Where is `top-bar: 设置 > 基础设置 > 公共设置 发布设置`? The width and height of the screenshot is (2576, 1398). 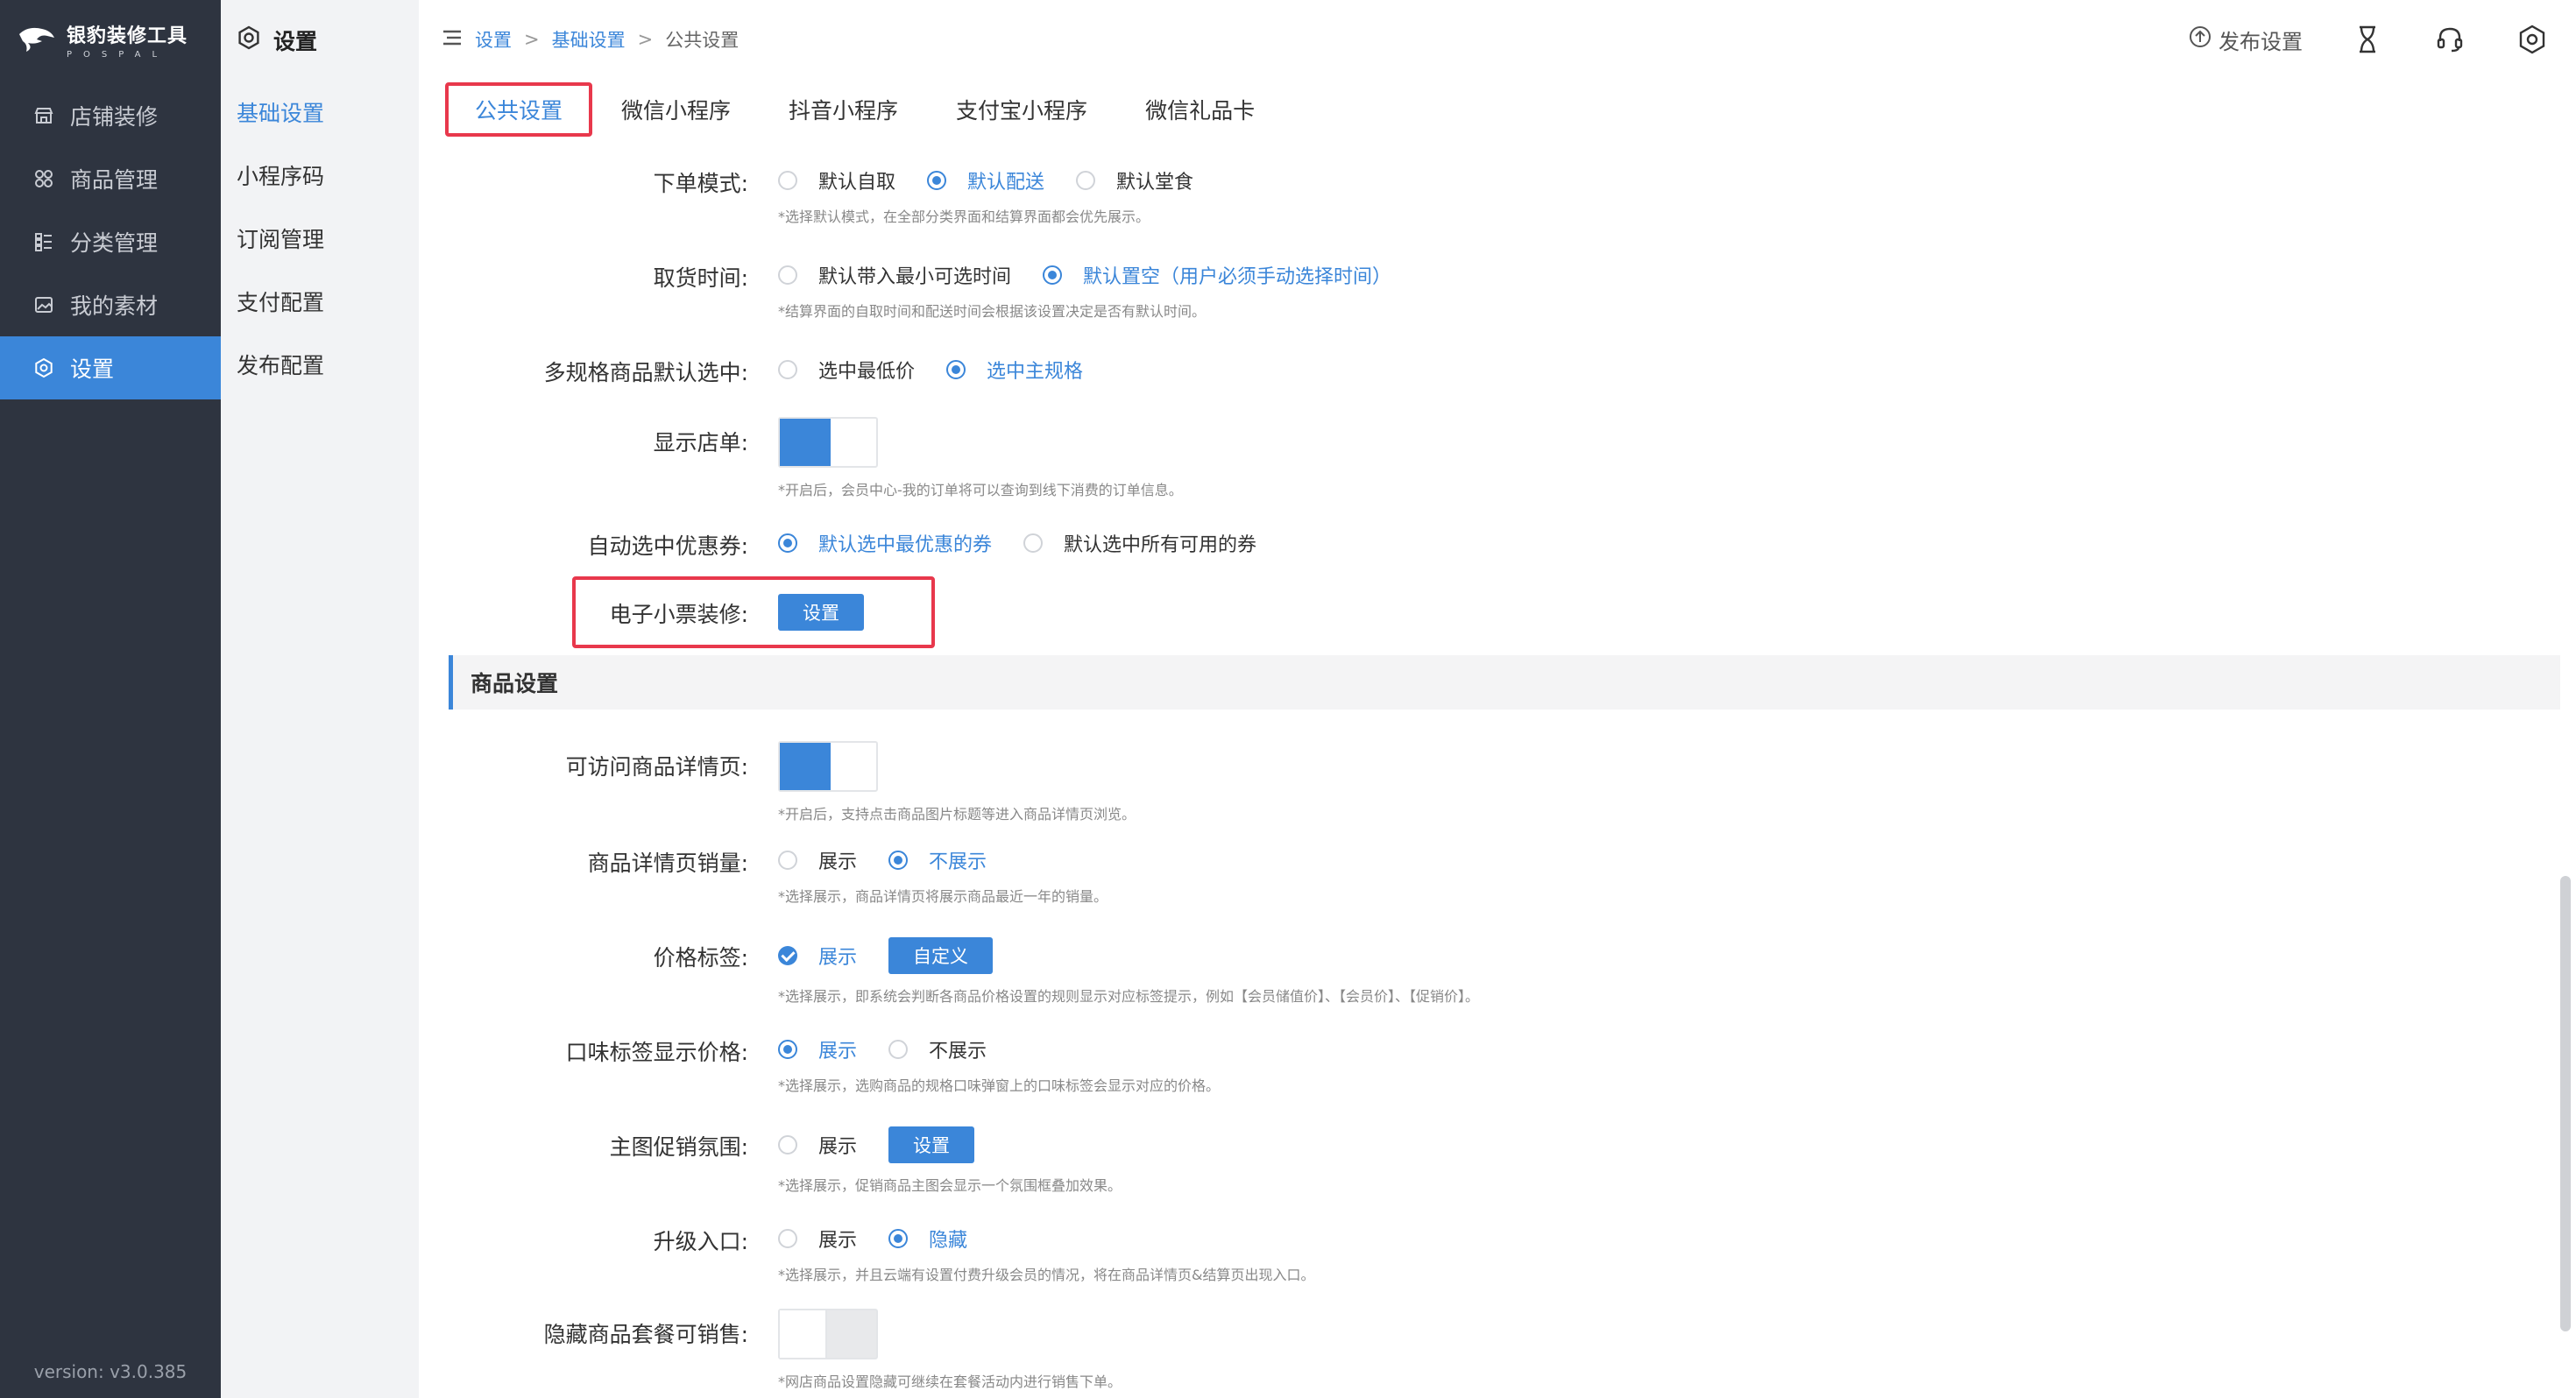
top-bar: 设置 > 基础设置 > 公共设置 发布设置 is located at coordinates (1497, 39).